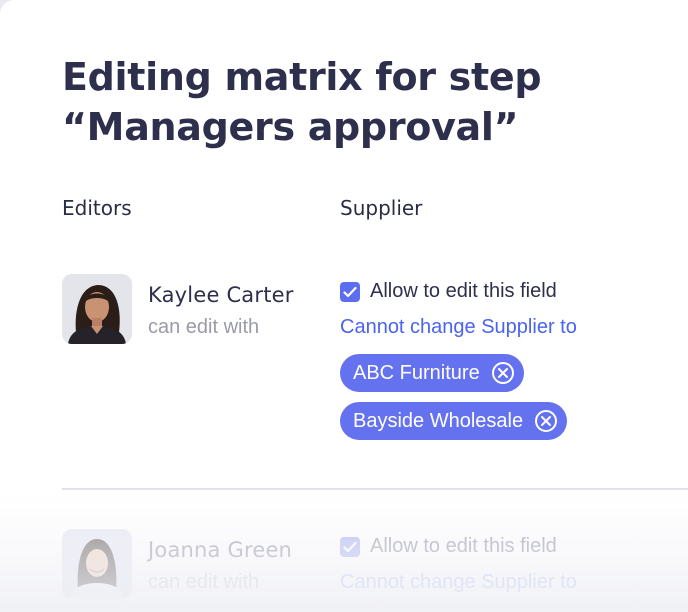 Image resolution: width=688 pixels, height=612 pixels. I want to click on column-header-editors: Editors, so click(97, 208).